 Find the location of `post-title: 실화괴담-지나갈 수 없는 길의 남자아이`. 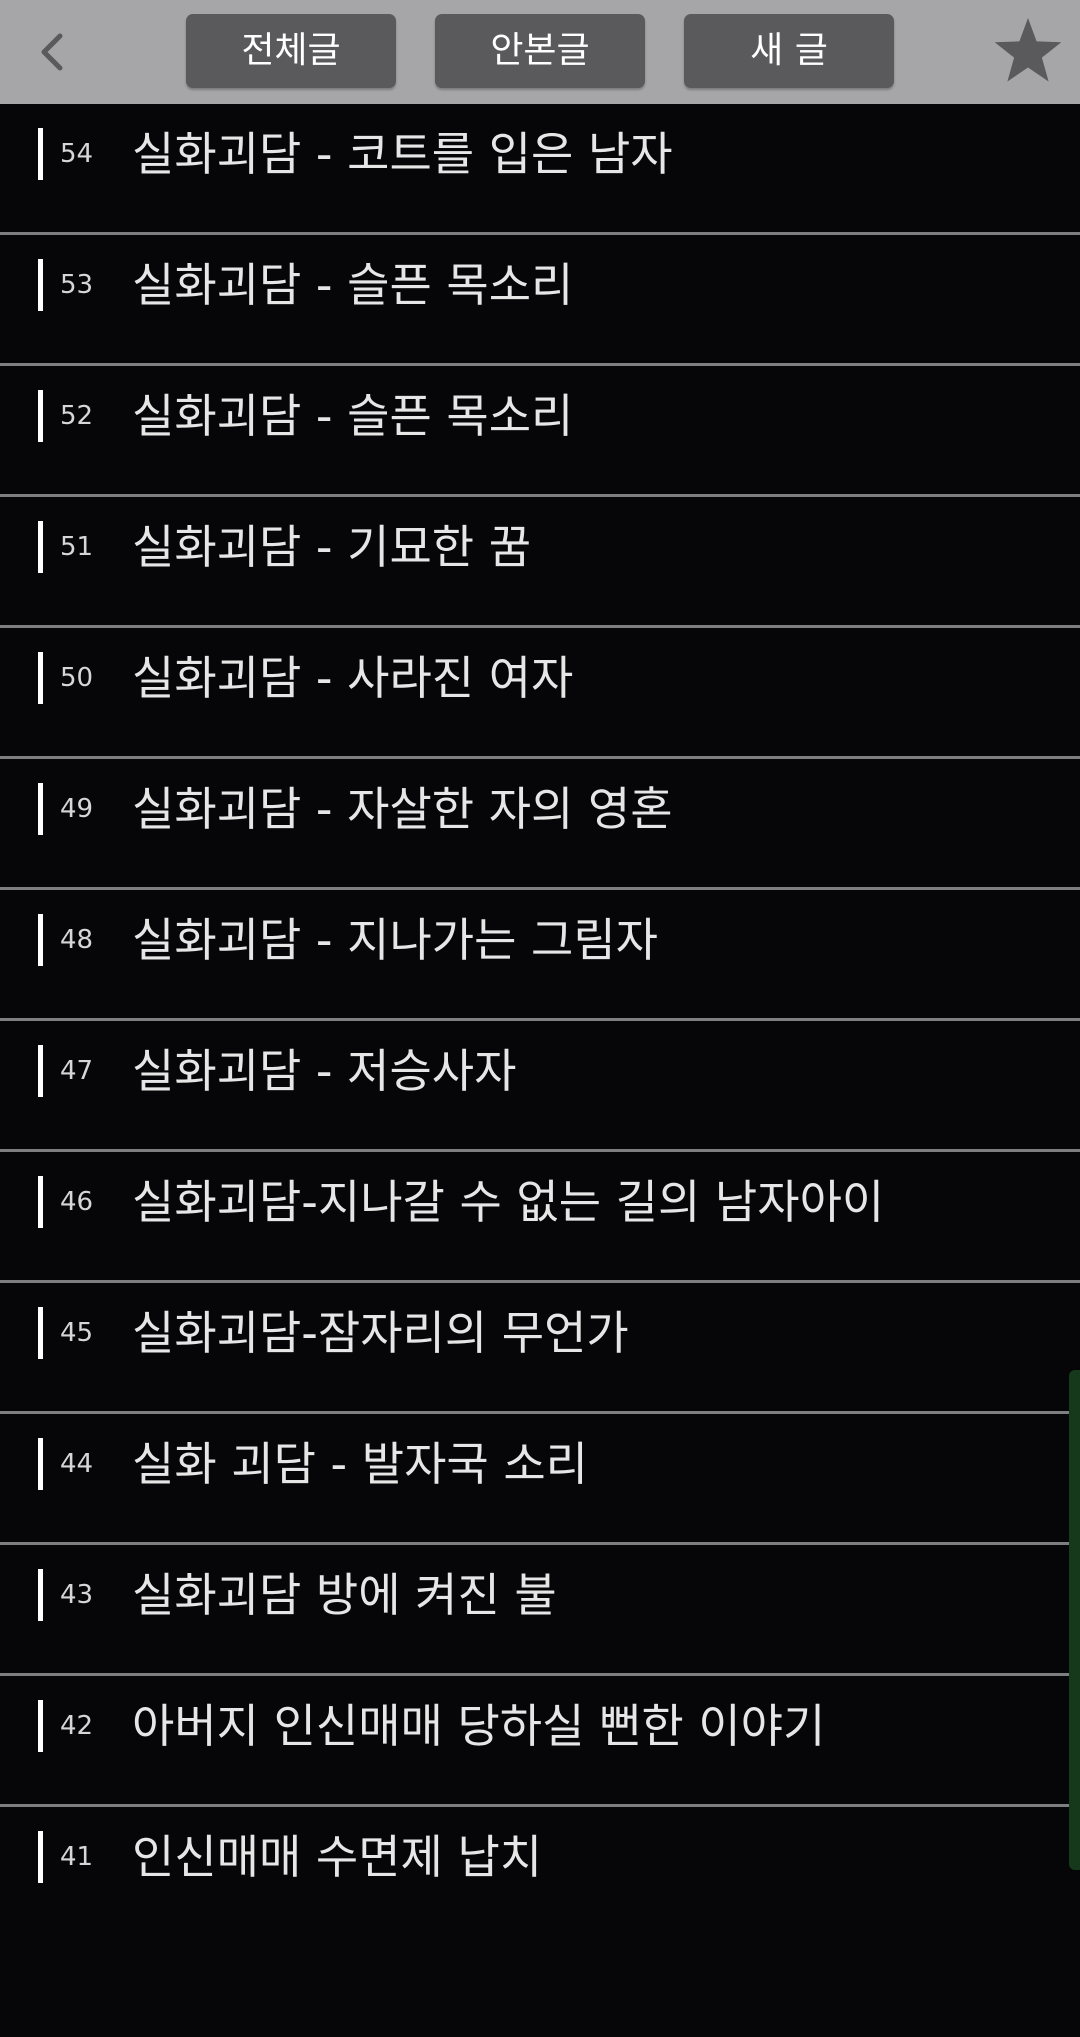

post-title: 실화괴담-지나갈 수 없는 길의 남자아이 is located at coordinates (508, 1202).